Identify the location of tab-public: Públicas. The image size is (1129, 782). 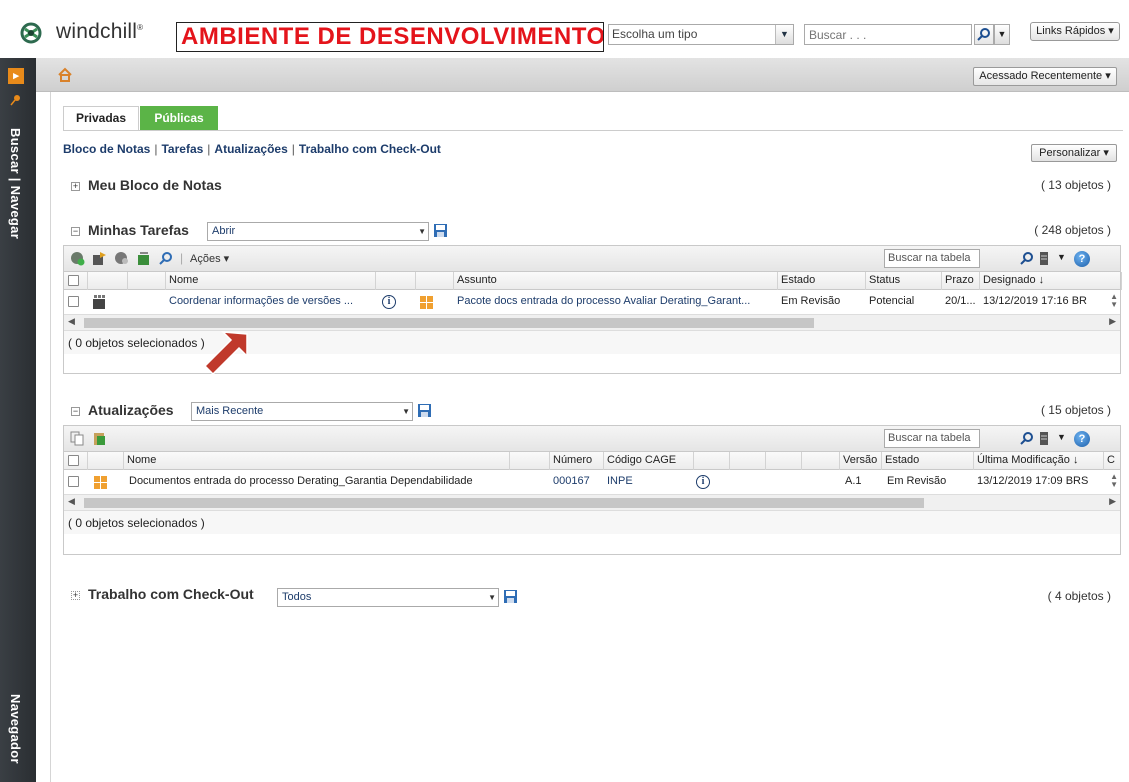
(179, 118).